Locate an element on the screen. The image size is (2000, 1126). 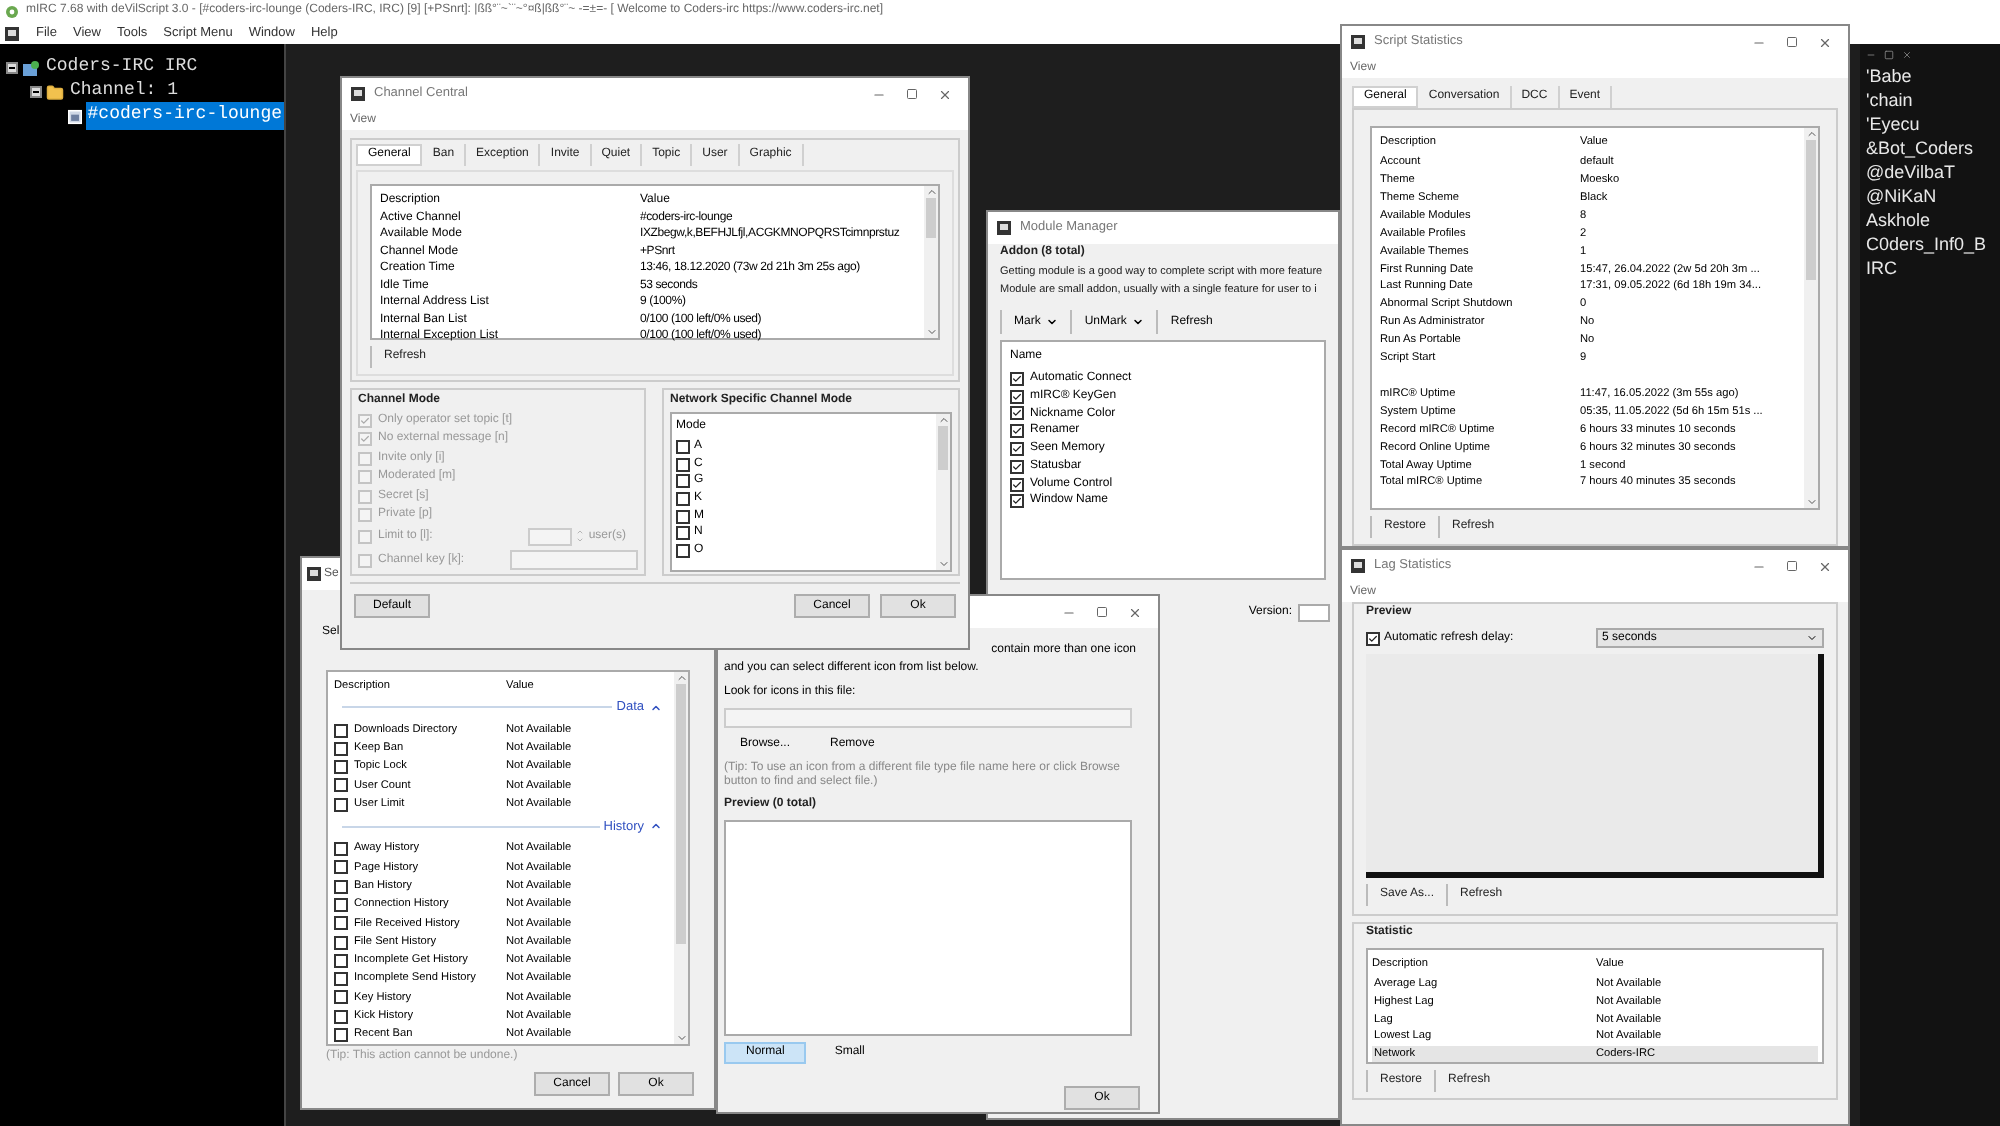
tree-item: Channel: 1 is located at coordinates (124, 92).